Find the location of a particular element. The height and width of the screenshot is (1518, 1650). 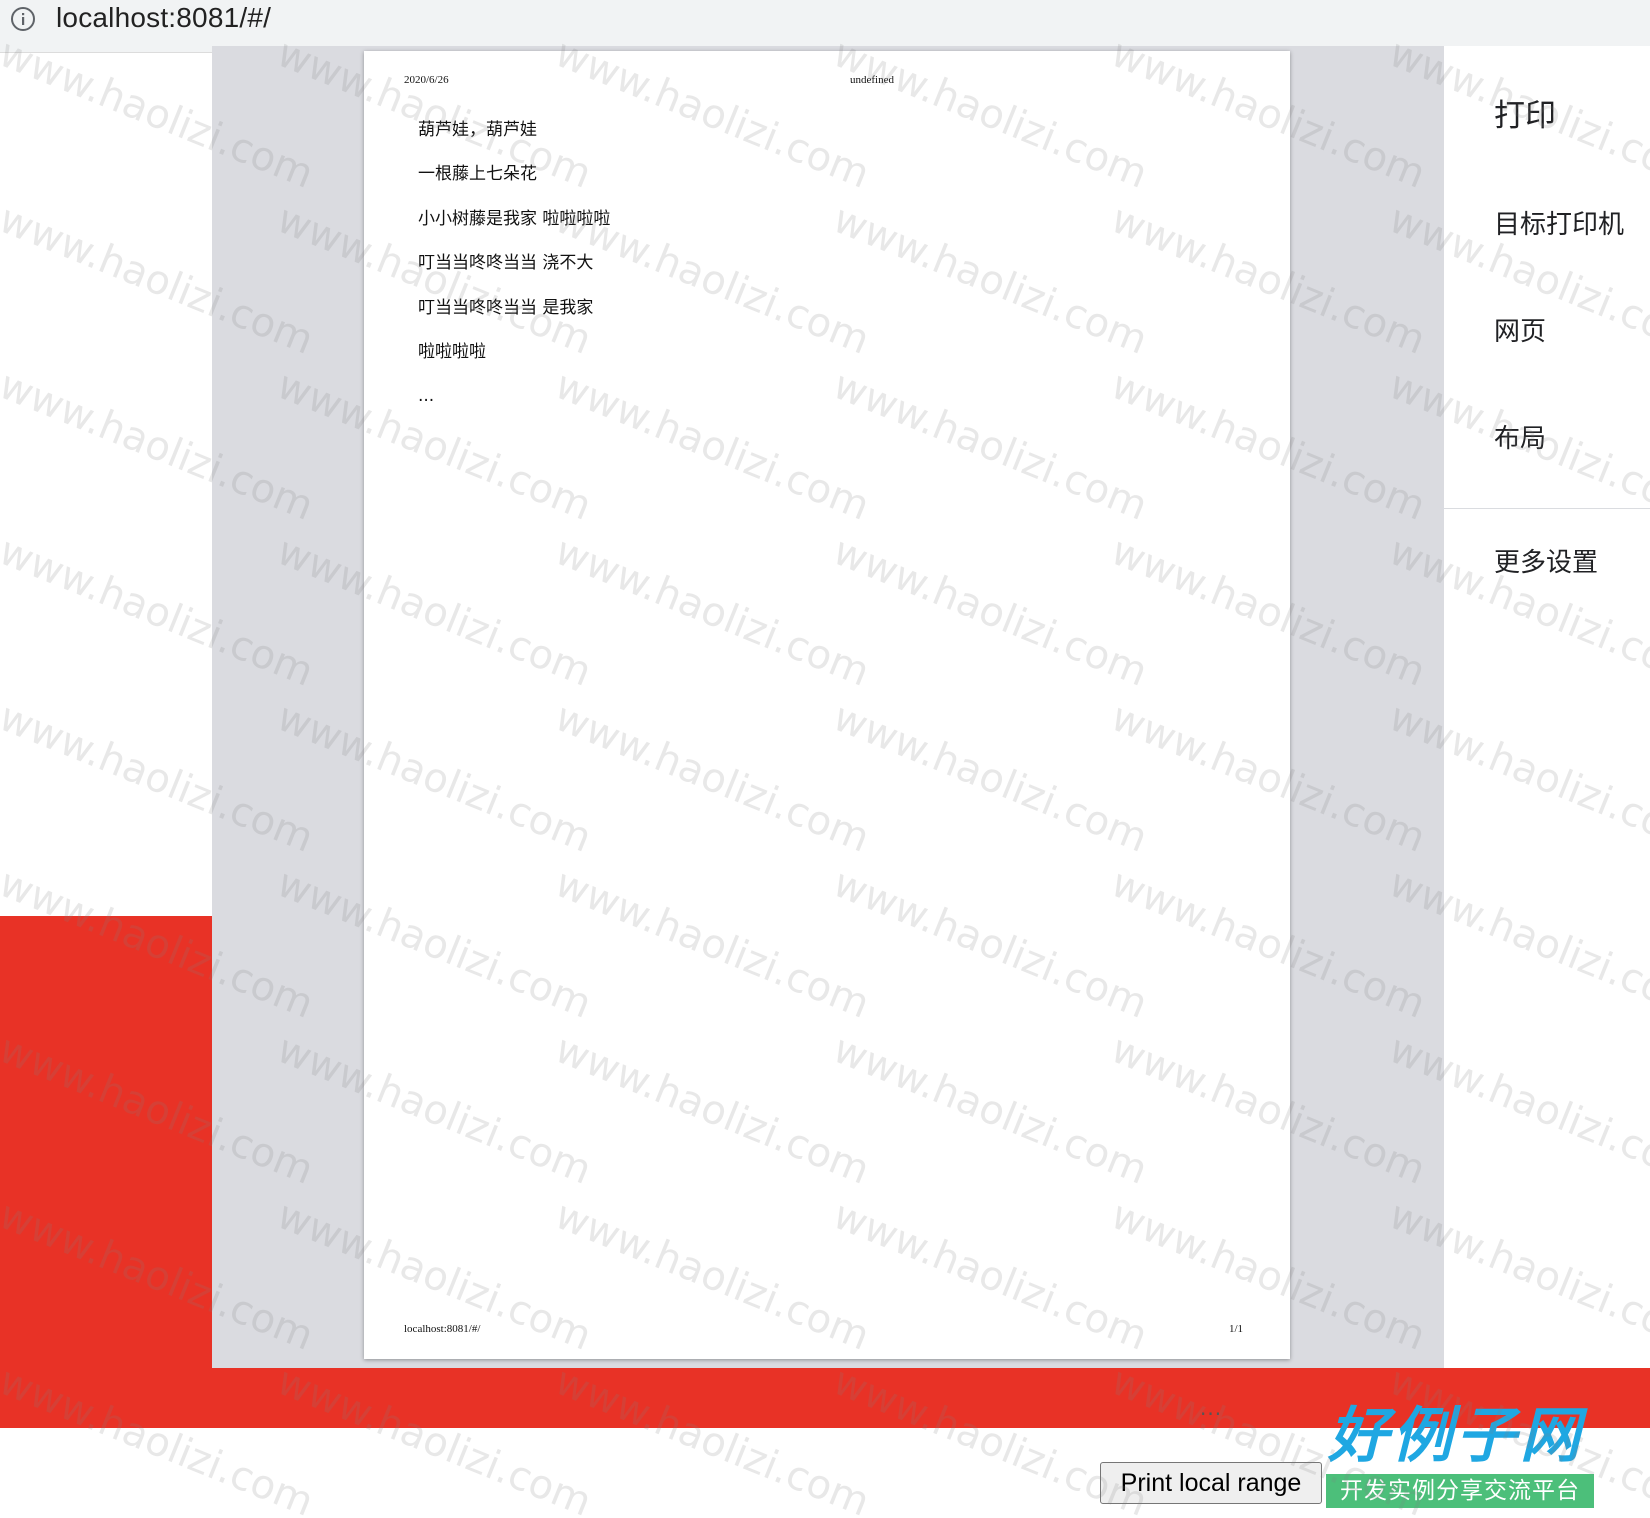

layout-setting: 布局 is located at coordinates (1520, 436).